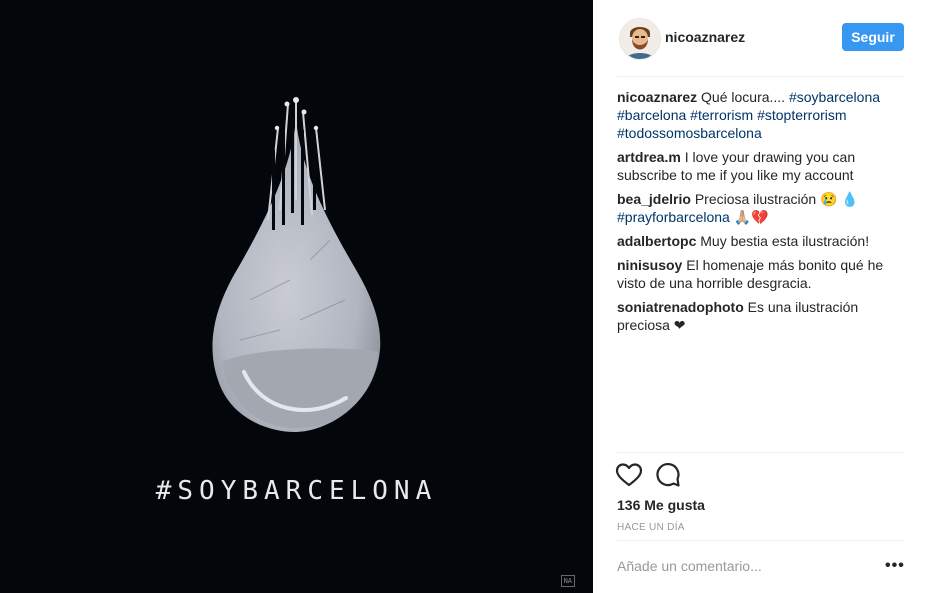  I want to click on hashtag-link: #prayforbarcelona, so click(673, 217).